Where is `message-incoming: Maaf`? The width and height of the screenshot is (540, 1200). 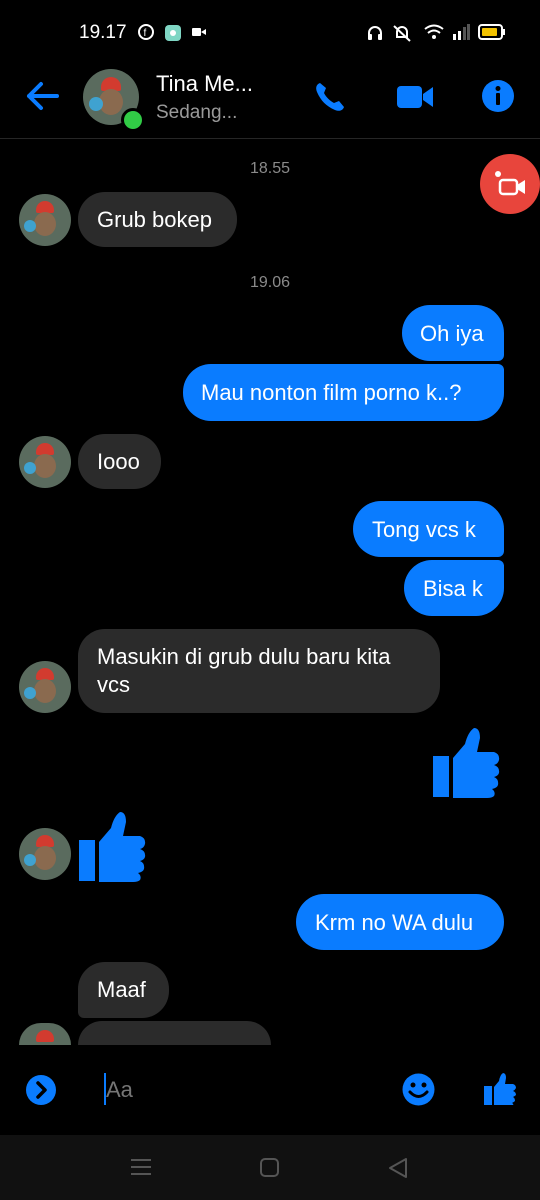 message-incoming: Maaf is located at coordinates (123, 990).